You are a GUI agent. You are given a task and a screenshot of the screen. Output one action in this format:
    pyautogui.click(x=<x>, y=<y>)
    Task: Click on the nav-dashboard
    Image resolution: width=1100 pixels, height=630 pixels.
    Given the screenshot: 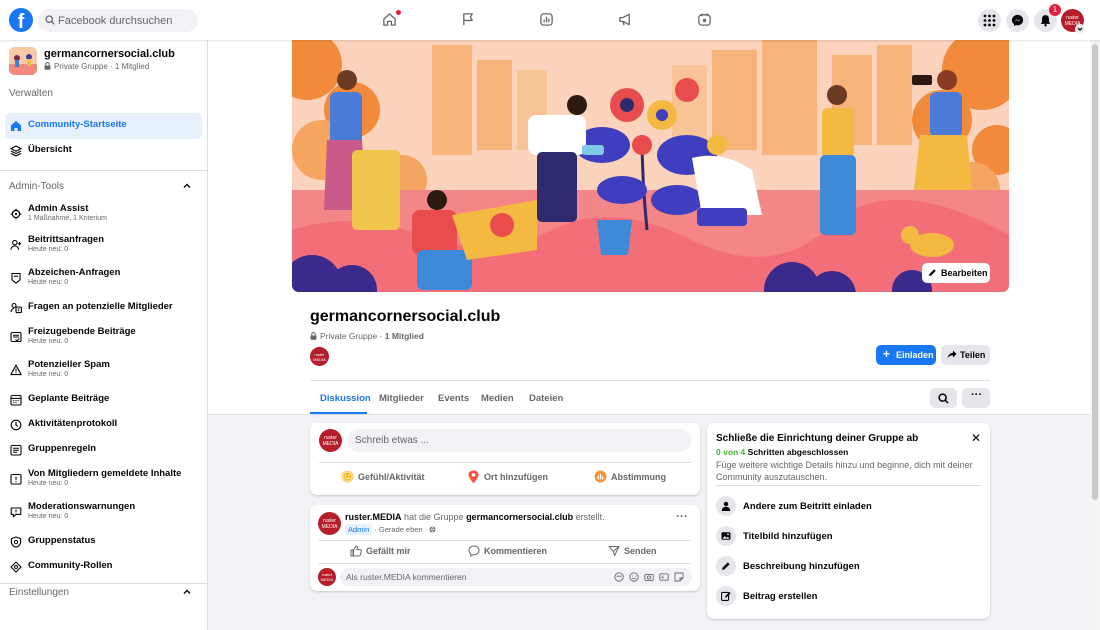 What is the action you would take?
    pyautogui.click(x=546, y=20)
    